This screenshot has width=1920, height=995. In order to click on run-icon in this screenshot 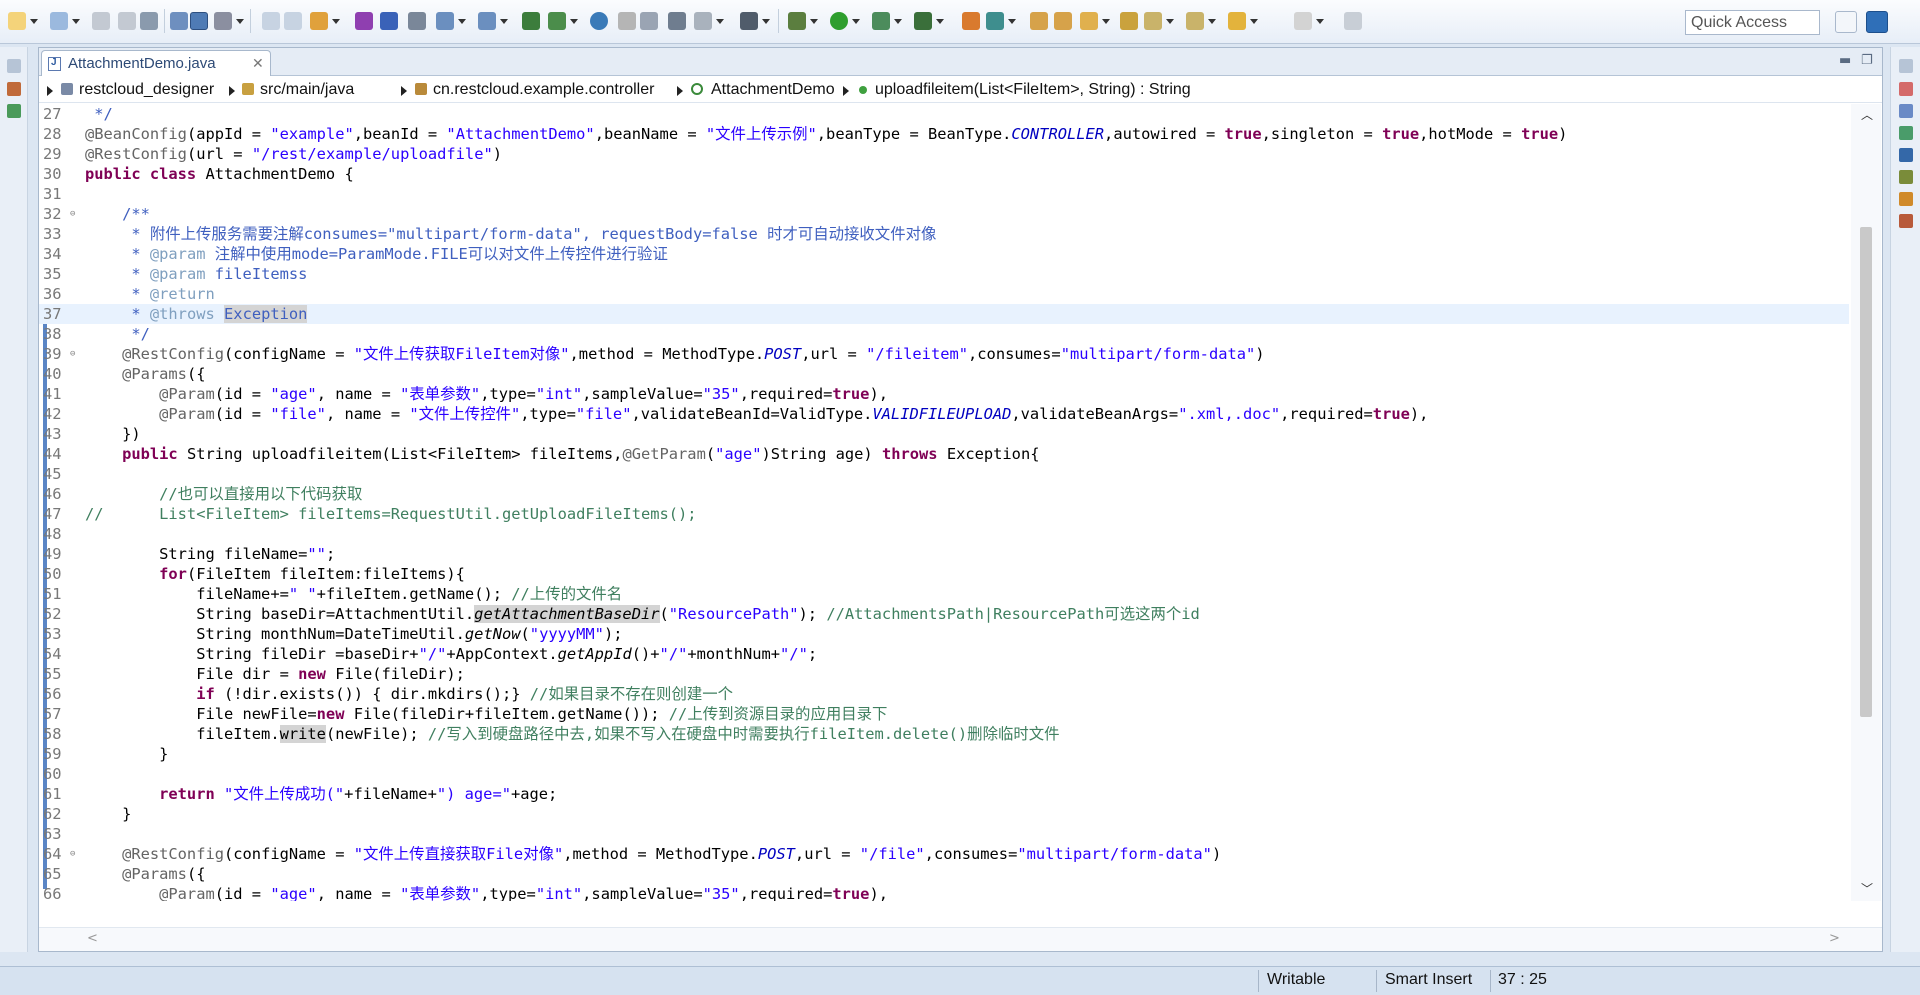, I will do `click(845, 21)`.